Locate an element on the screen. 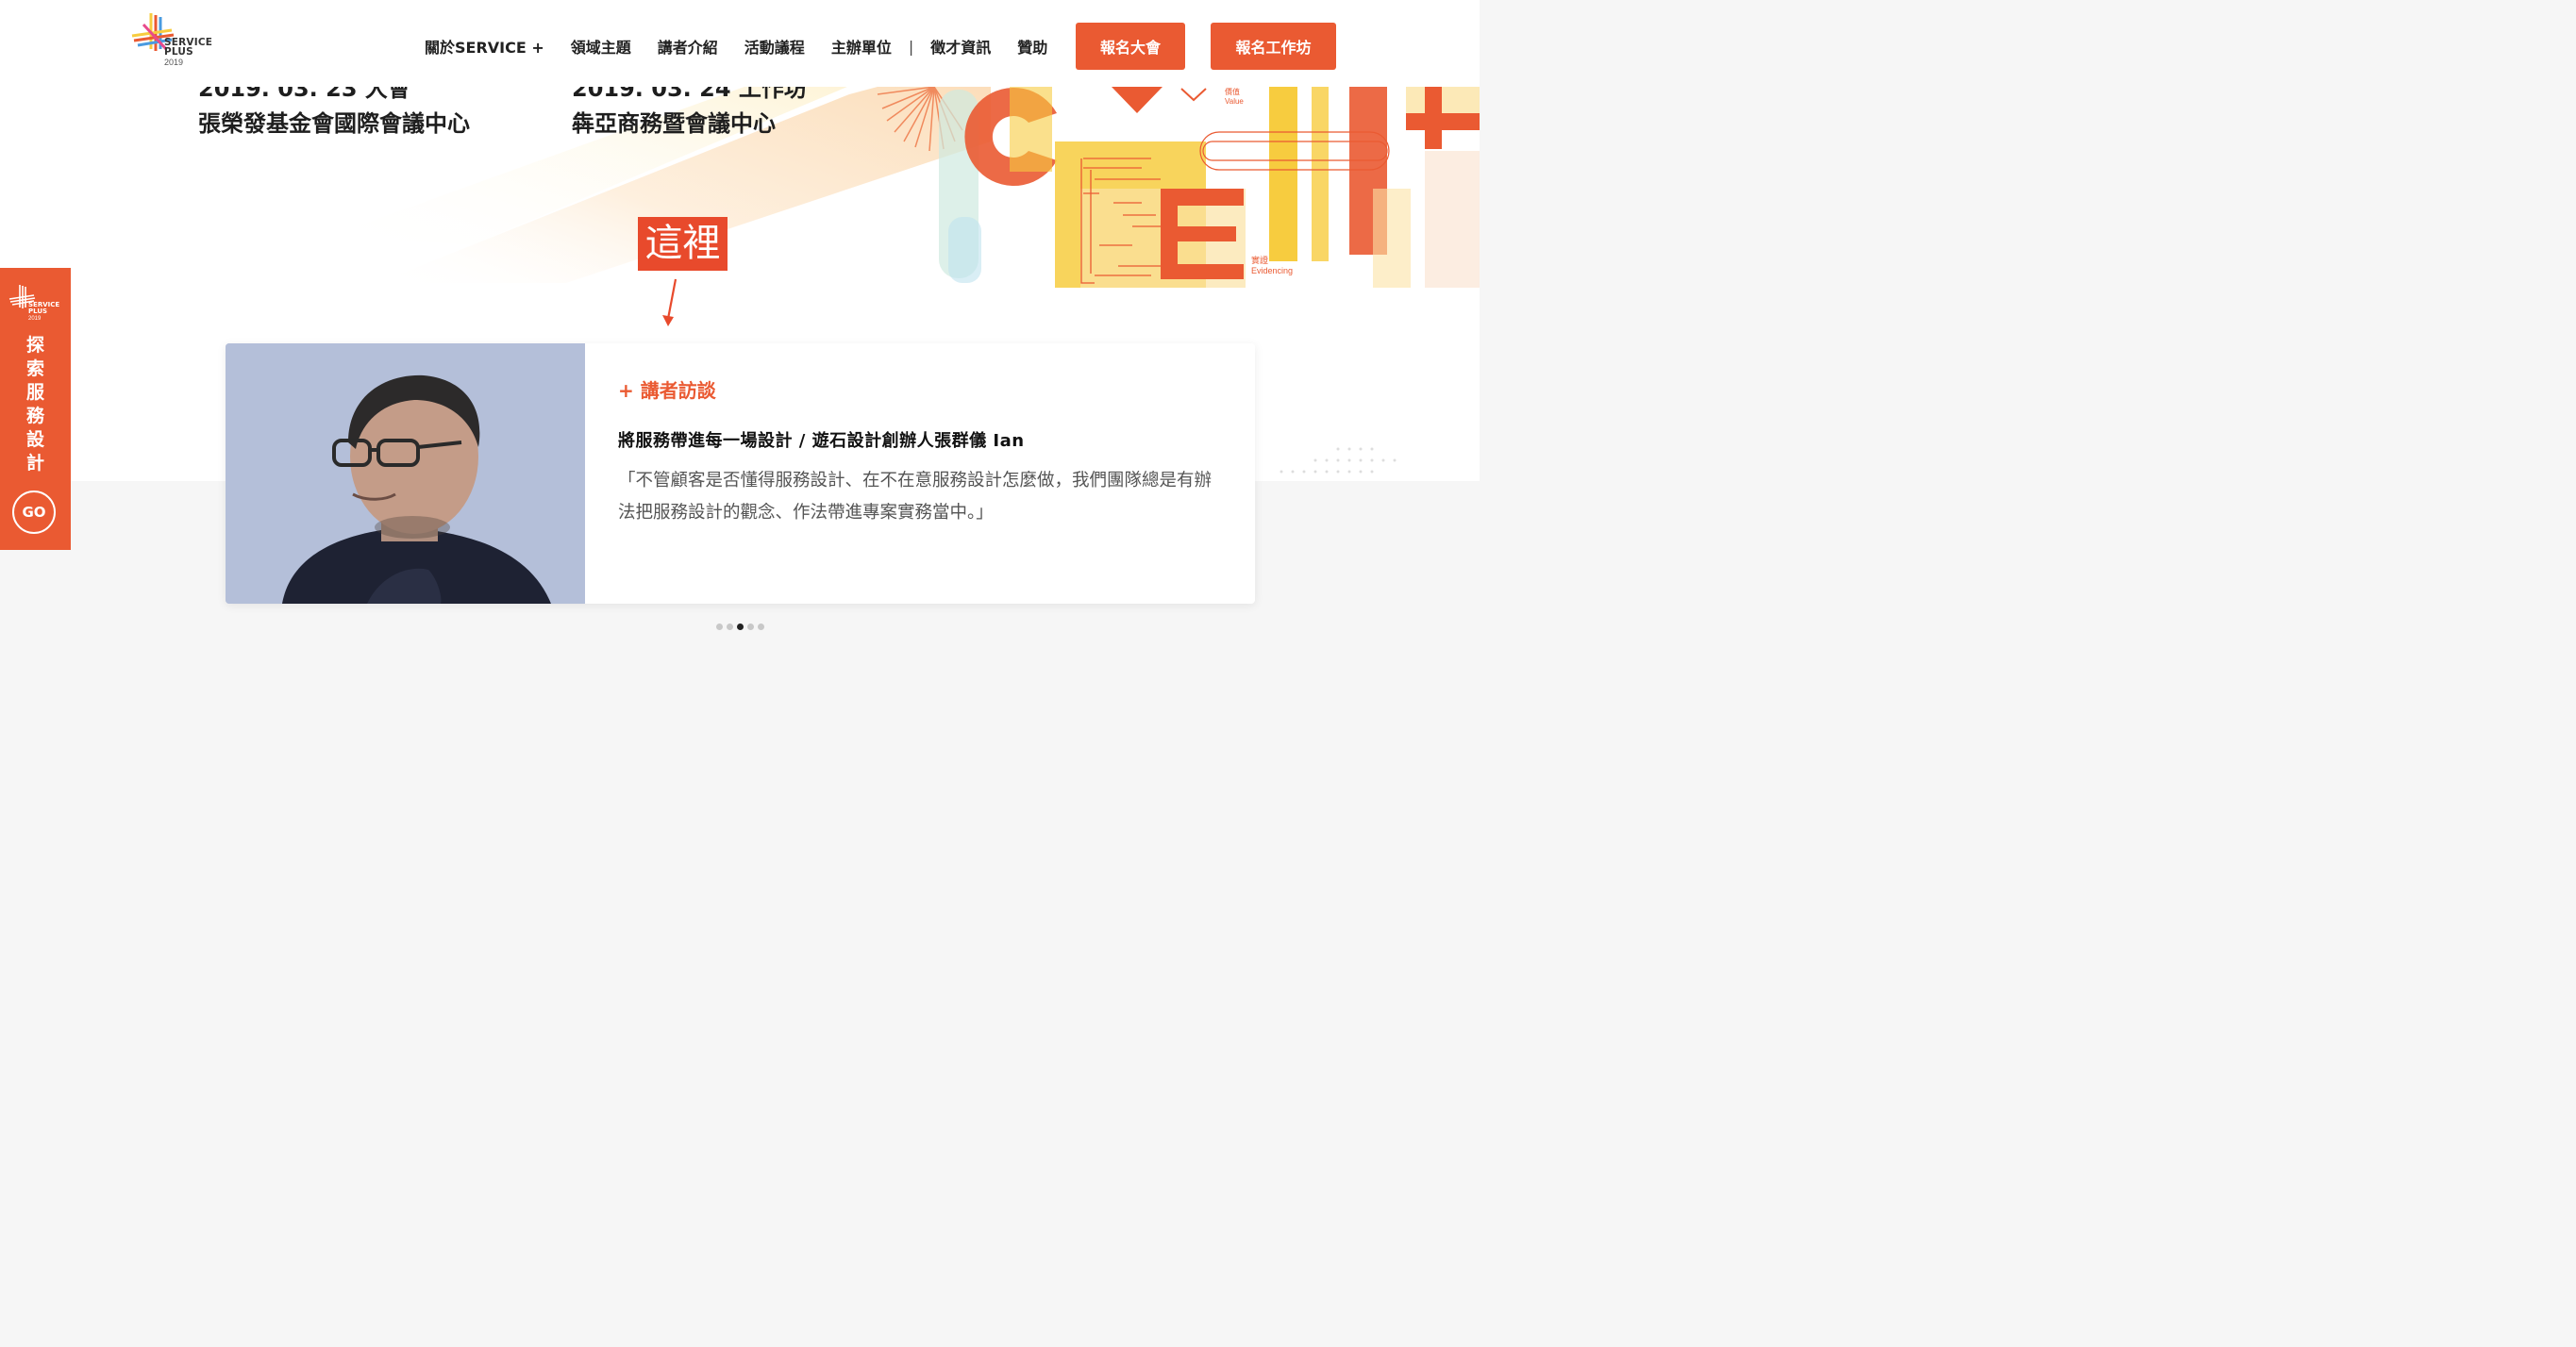  nav-sponsor: 贊助 is located at coordinates (1032, 47).